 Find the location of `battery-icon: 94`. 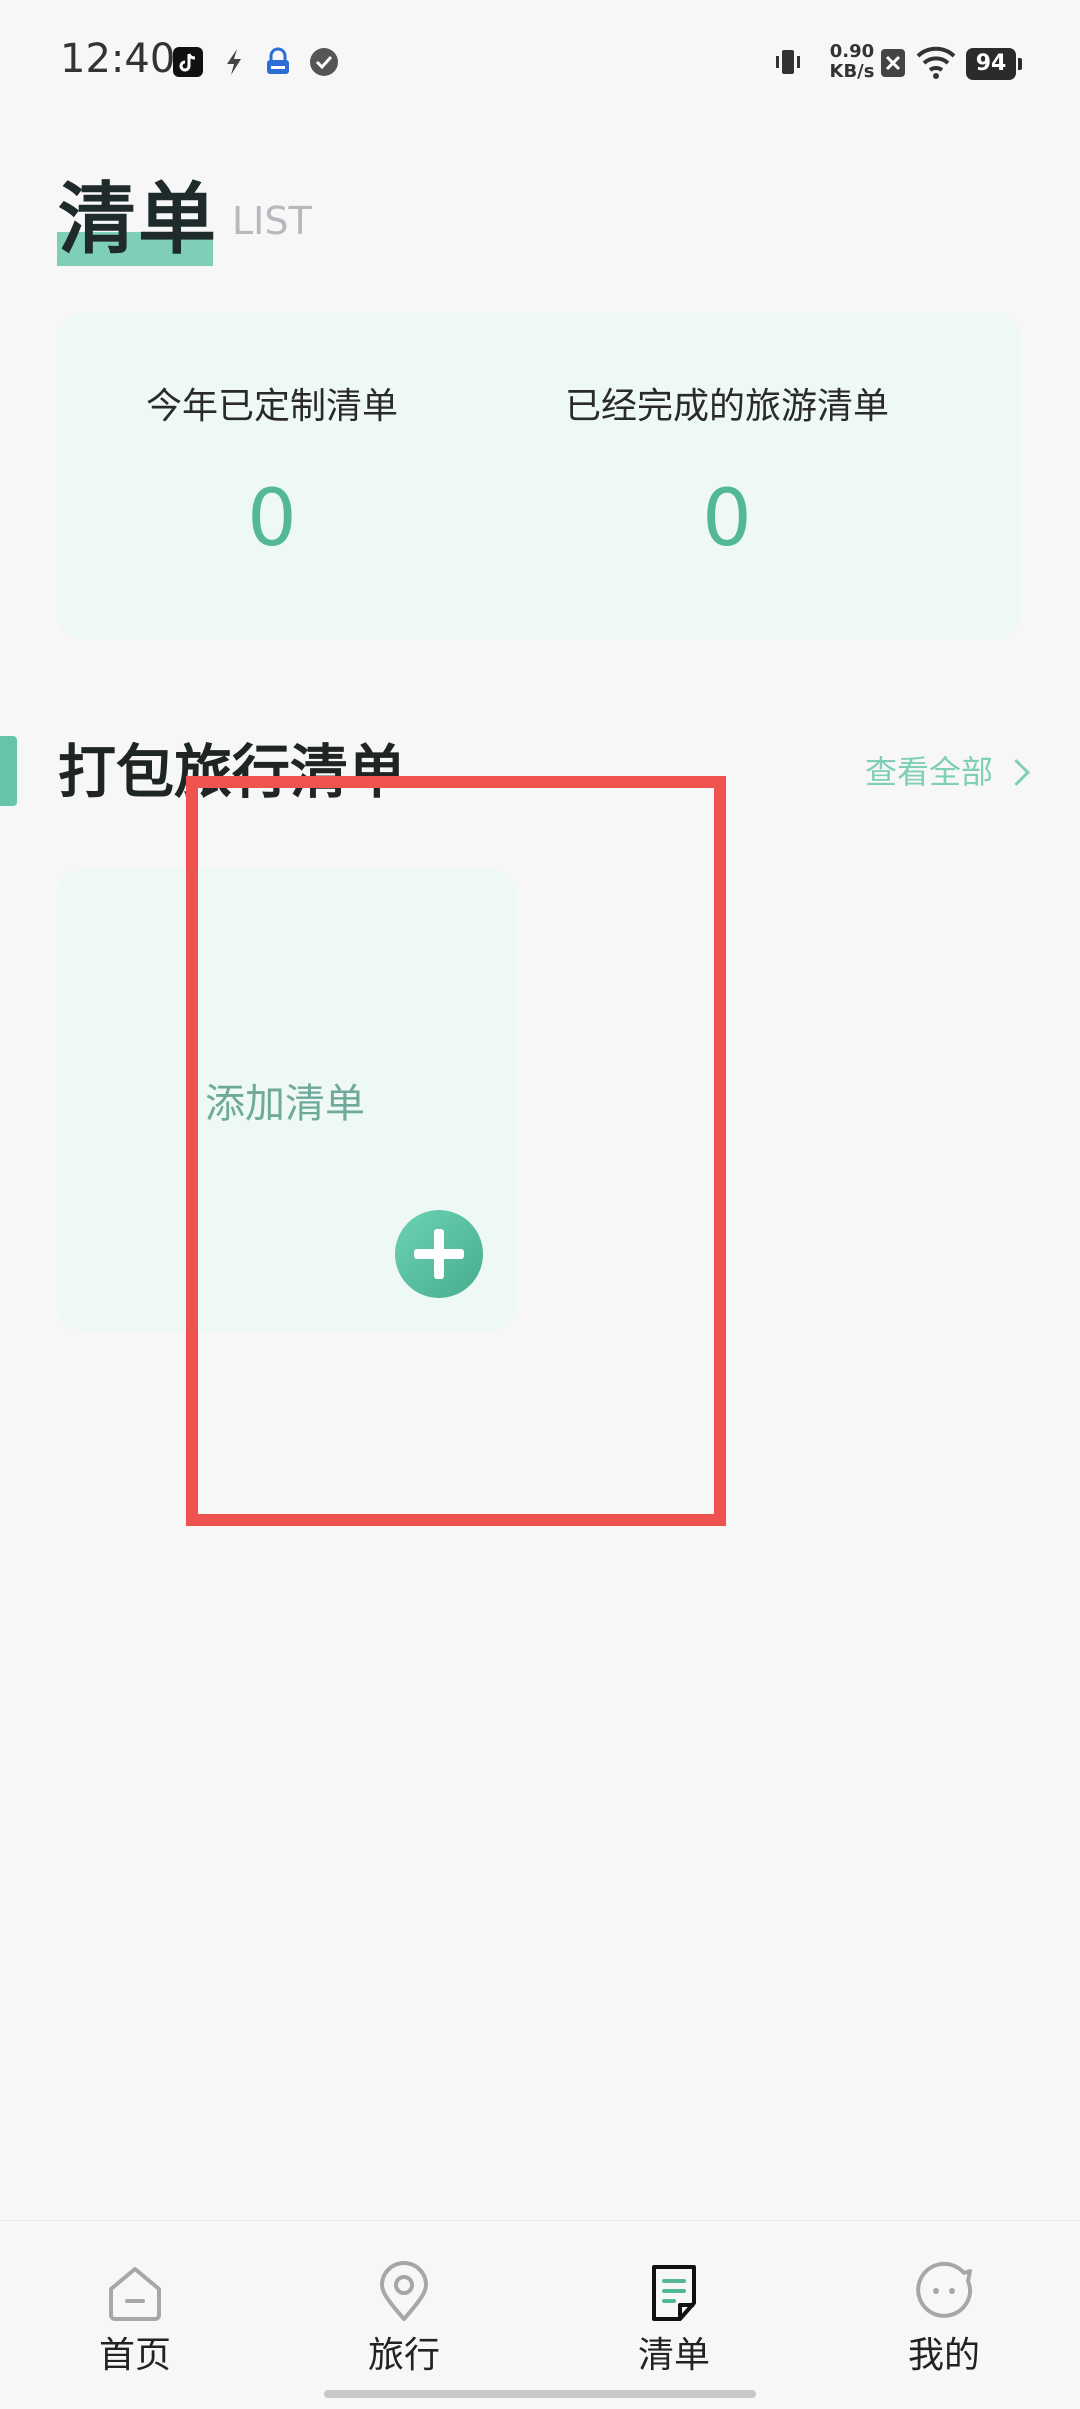

battery-icon: 94 is located at coordinates (991, 64).